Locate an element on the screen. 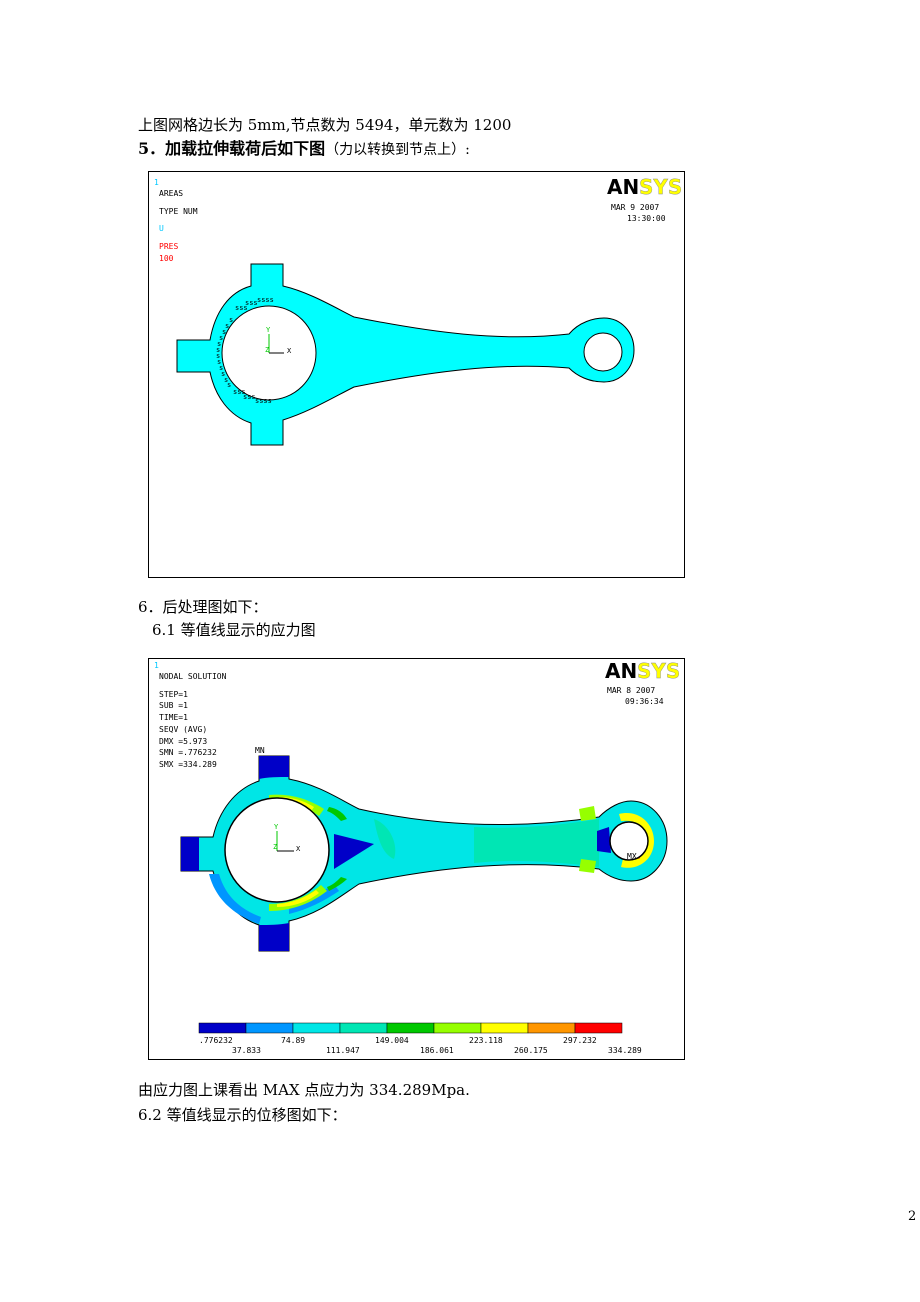 The image size is (920, 1302). section61-heading: 6.1 等值线显示的应力图 is located at coordinates (234, 630).